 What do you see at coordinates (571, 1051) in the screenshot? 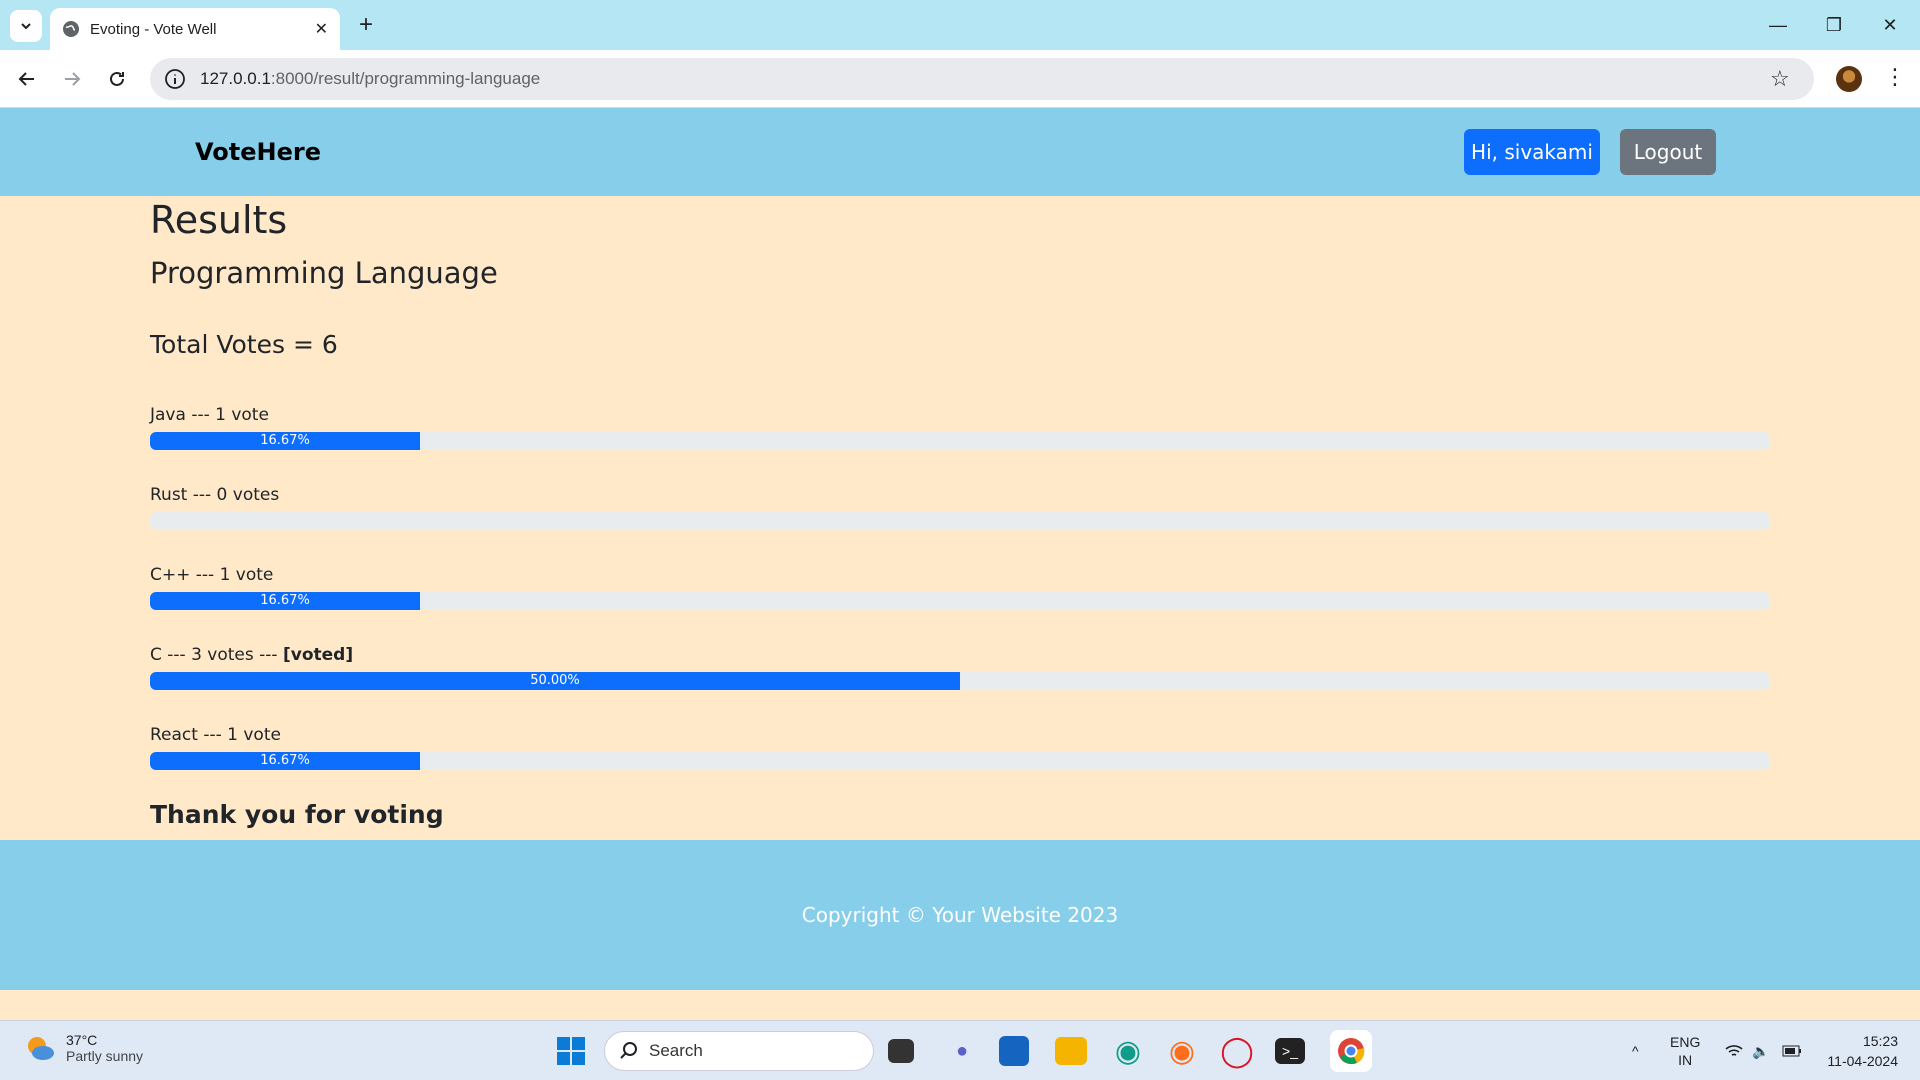
I see `windows-start-icon` at bounding box center [571, 1051].